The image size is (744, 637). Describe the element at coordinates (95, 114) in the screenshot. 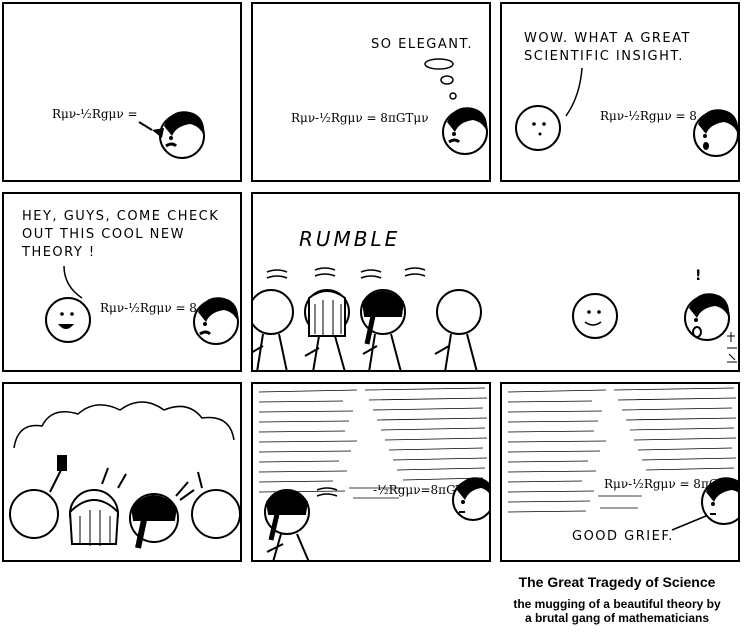

I see `equation-partial: Rμν-½Rgμν =` at that location.